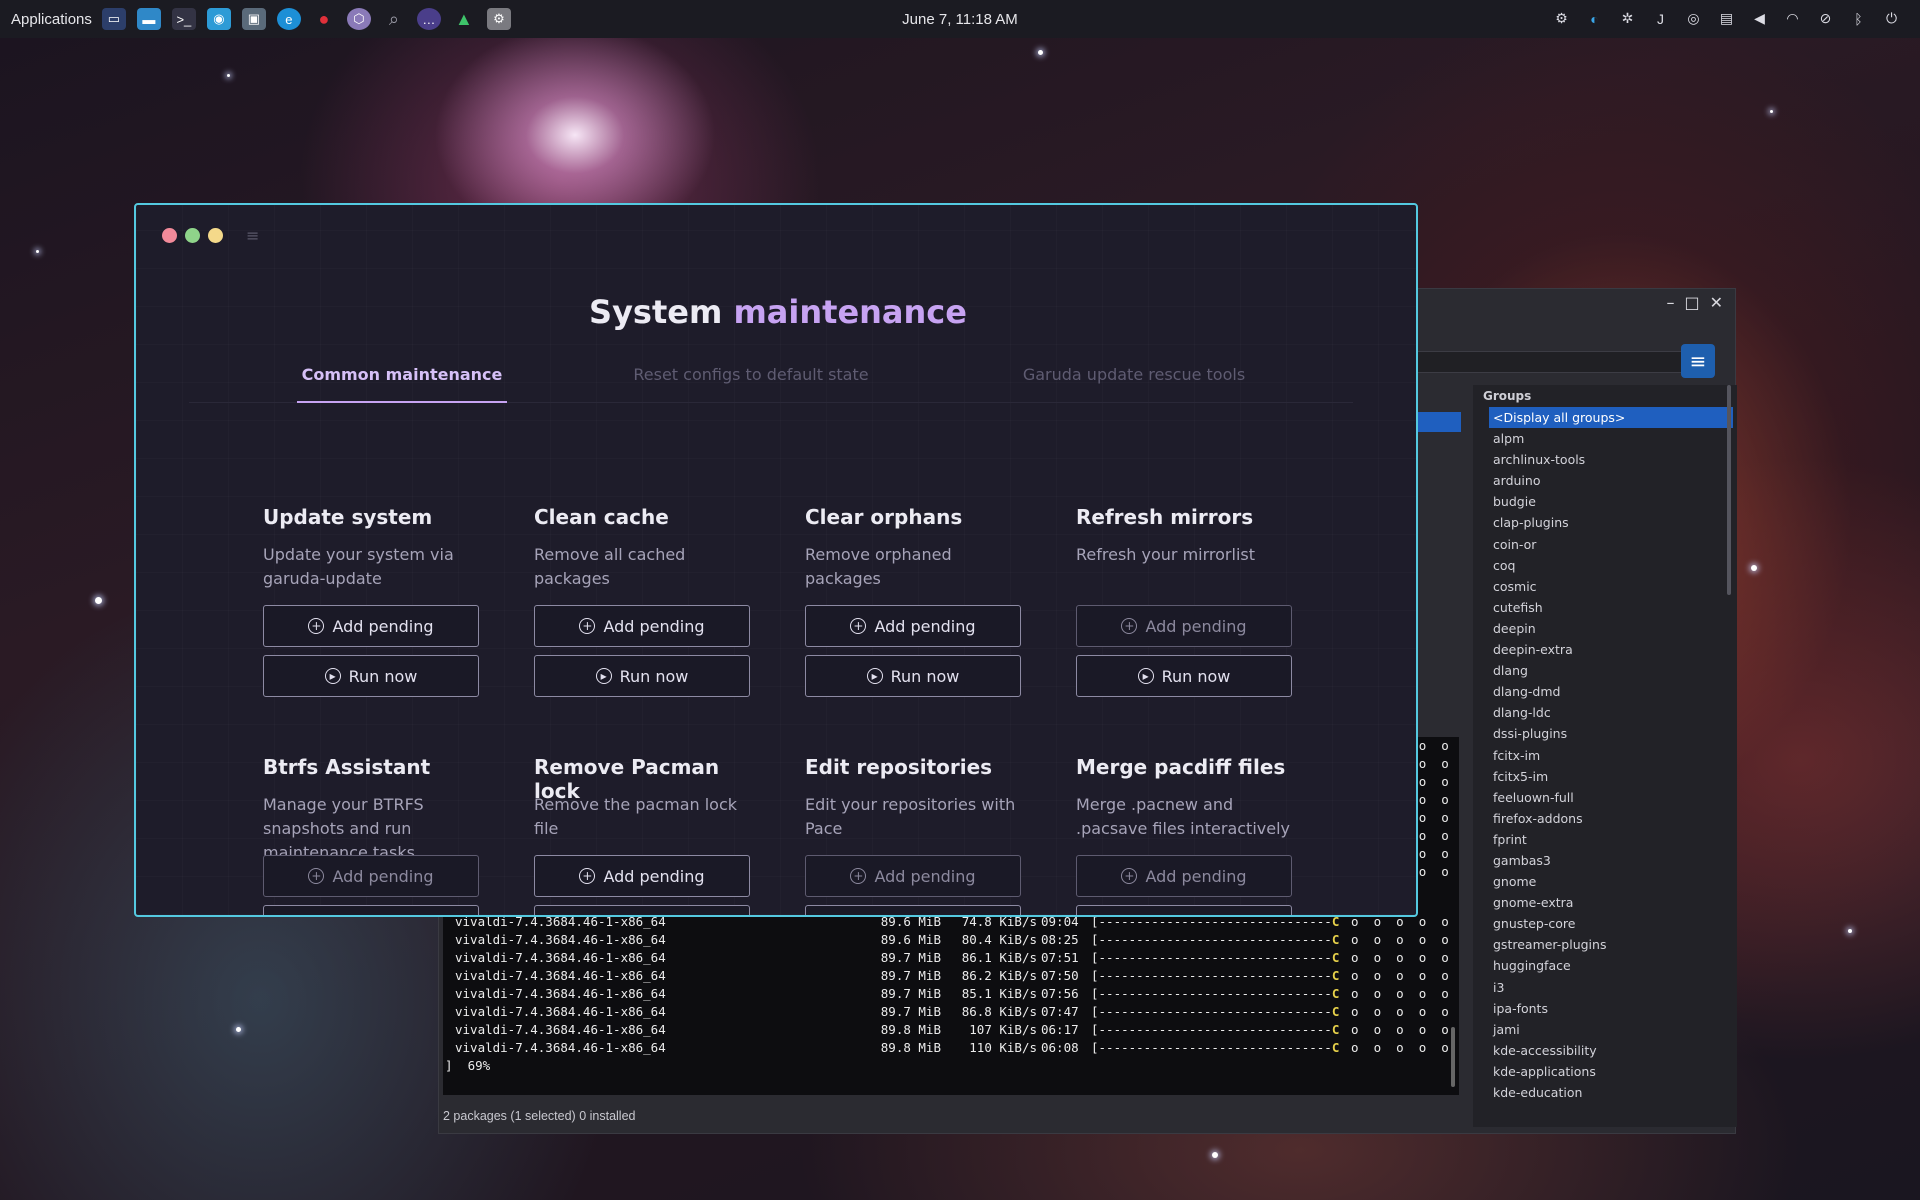 The image size is (1920, 1200). What do you see at coordinates (661, 312) in the screenshot?
I see `title-main: System` at bounding box center [661, 312].